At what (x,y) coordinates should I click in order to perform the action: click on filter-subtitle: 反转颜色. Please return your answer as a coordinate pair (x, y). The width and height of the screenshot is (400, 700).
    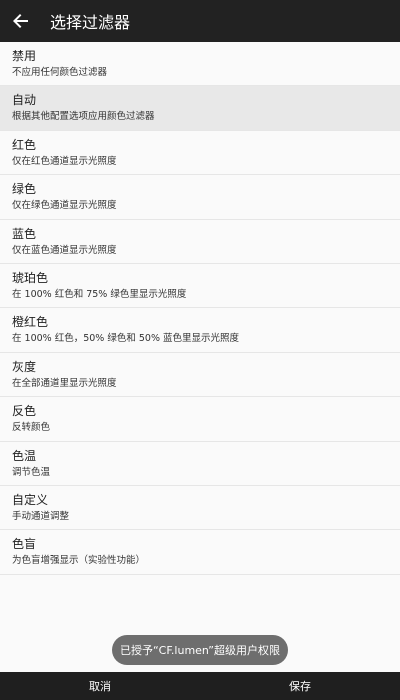
    Looking at the image, I should click on (31, 428).